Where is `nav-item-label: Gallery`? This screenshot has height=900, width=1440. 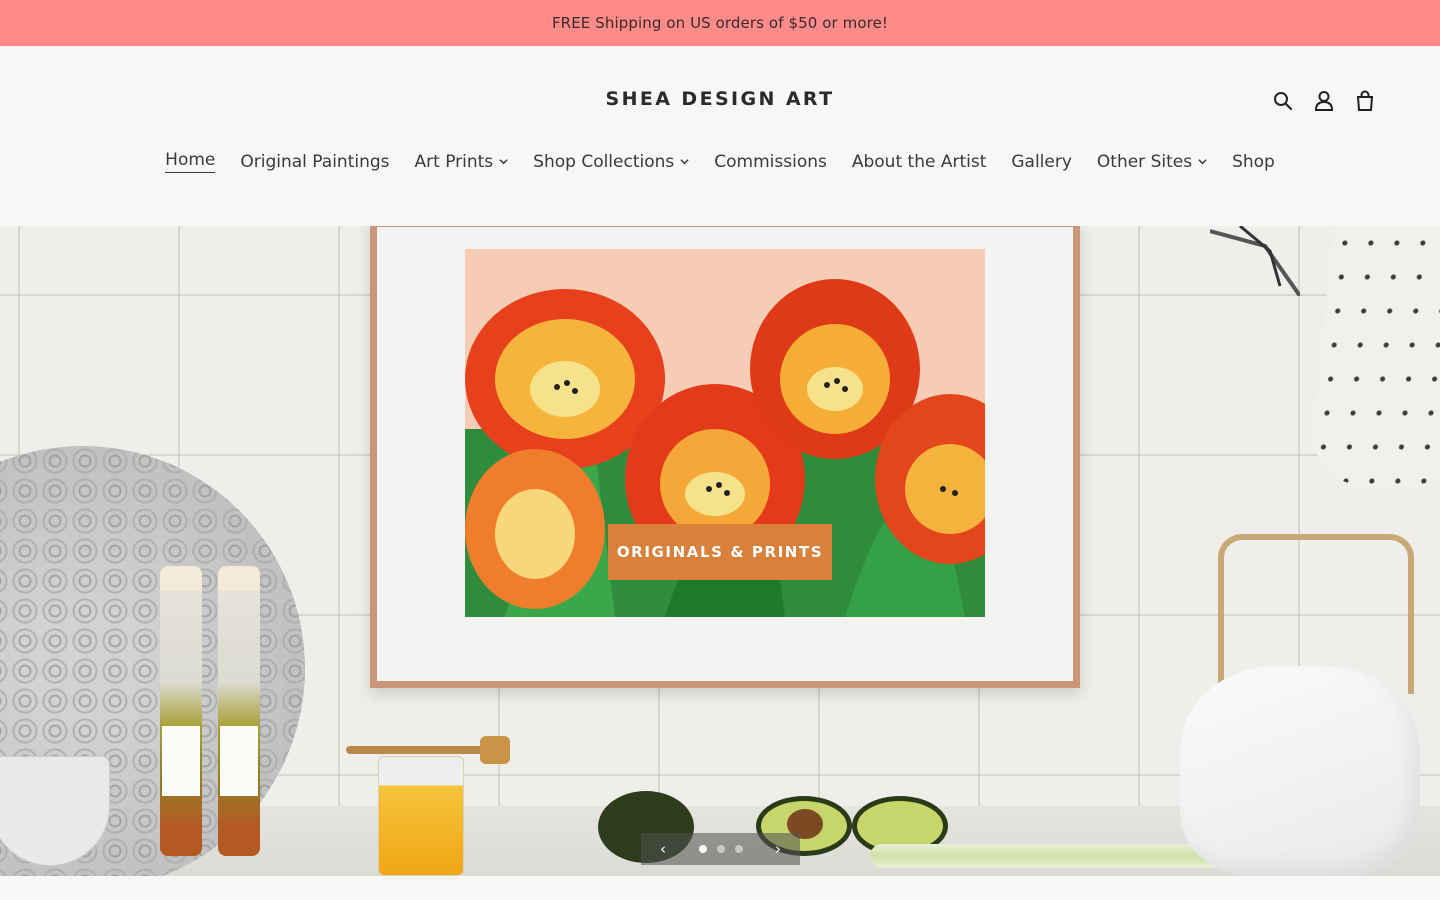 nav-item-label: Gallery is located at coordinates (1041, 161).